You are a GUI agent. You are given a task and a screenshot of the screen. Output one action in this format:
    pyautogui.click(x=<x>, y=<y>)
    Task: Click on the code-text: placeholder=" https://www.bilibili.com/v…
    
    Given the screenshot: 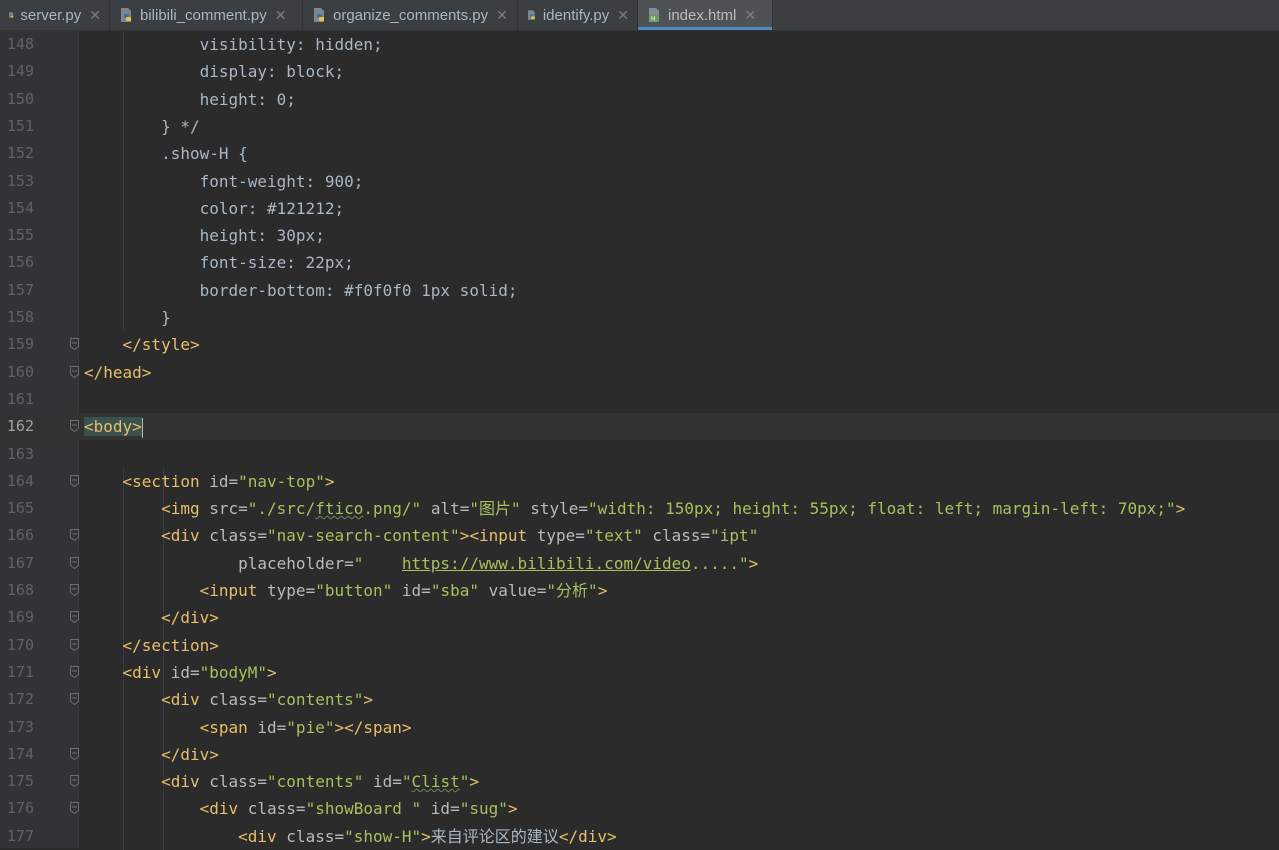 What is the action you would take?
    pyautogui.click(x=421, y=563)
    